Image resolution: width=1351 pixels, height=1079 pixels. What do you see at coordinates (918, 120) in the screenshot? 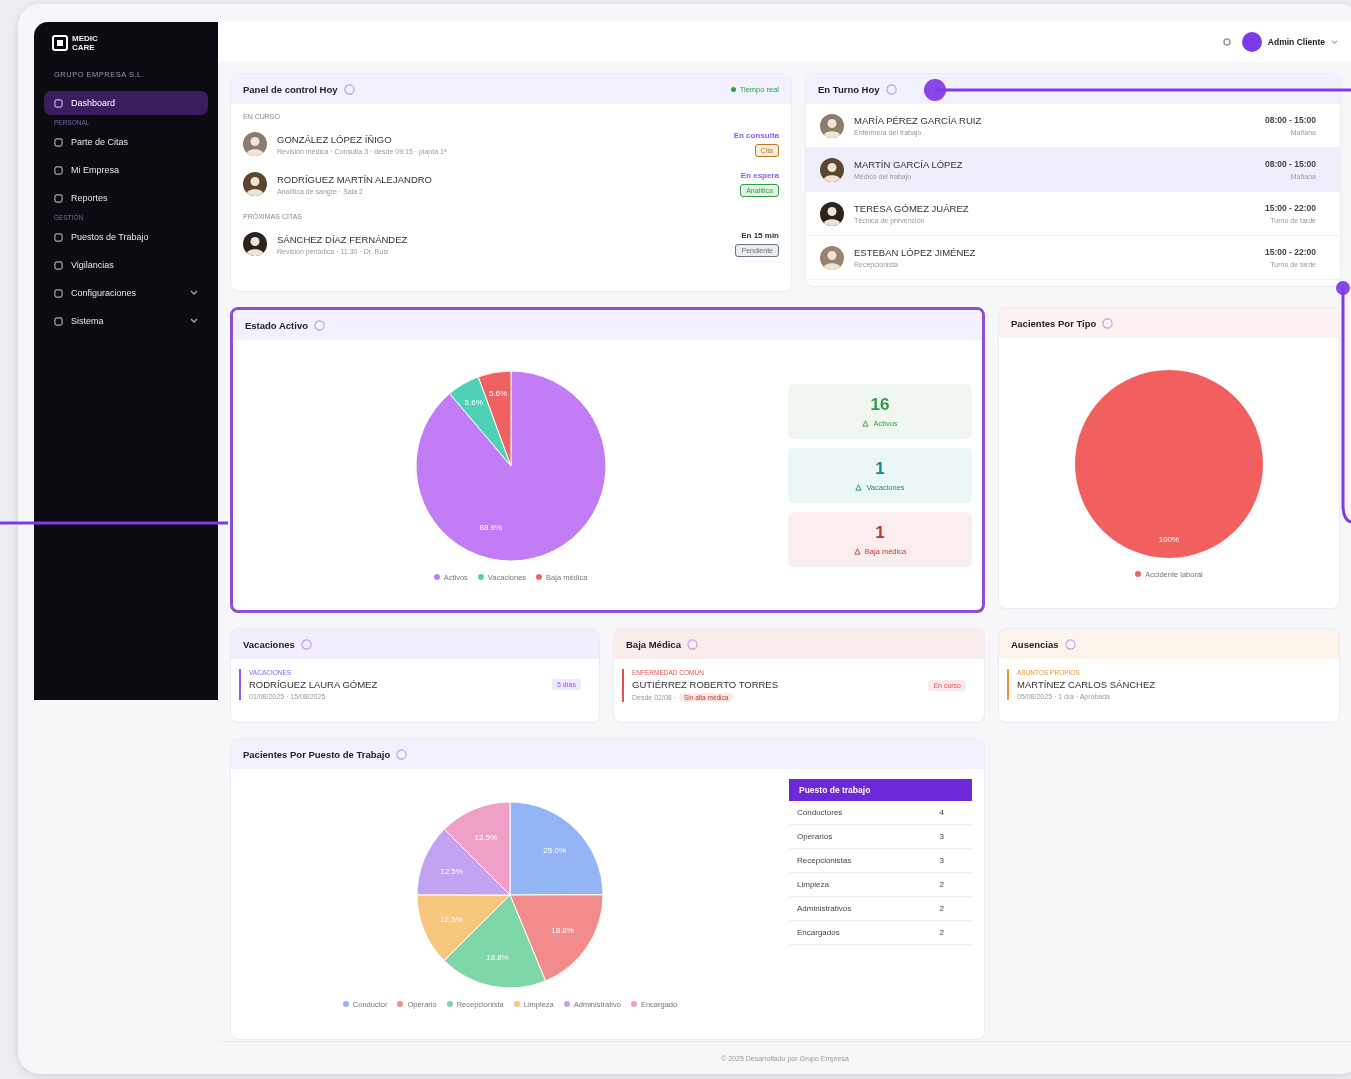
I see `staff-name: MARÍA PÉREZ GARCÍA RUIZ` at bounding box center [918, 120].